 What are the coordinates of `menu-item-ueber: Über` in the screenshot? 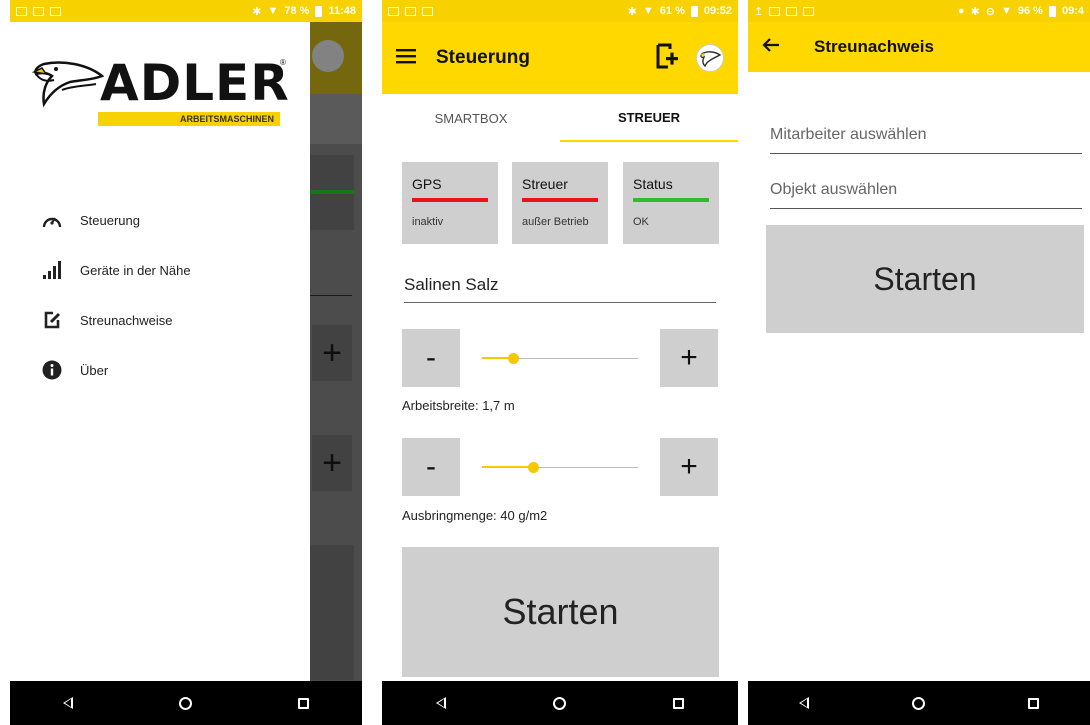 It's located at (75, 370).